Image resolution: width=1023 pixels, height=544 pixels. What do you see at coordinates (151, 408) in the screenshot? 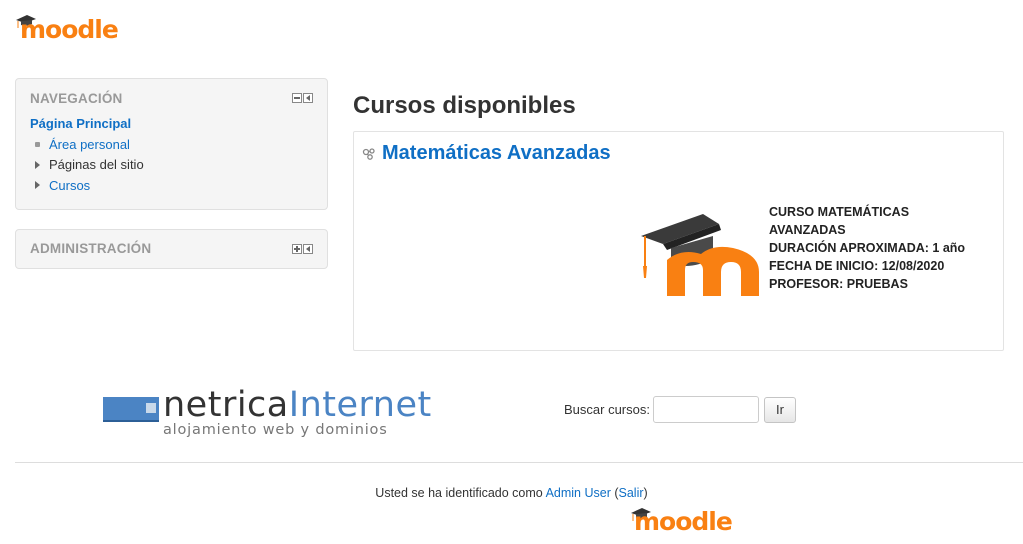
I see `netrica-square-icon` at bounding box center [151, 408].